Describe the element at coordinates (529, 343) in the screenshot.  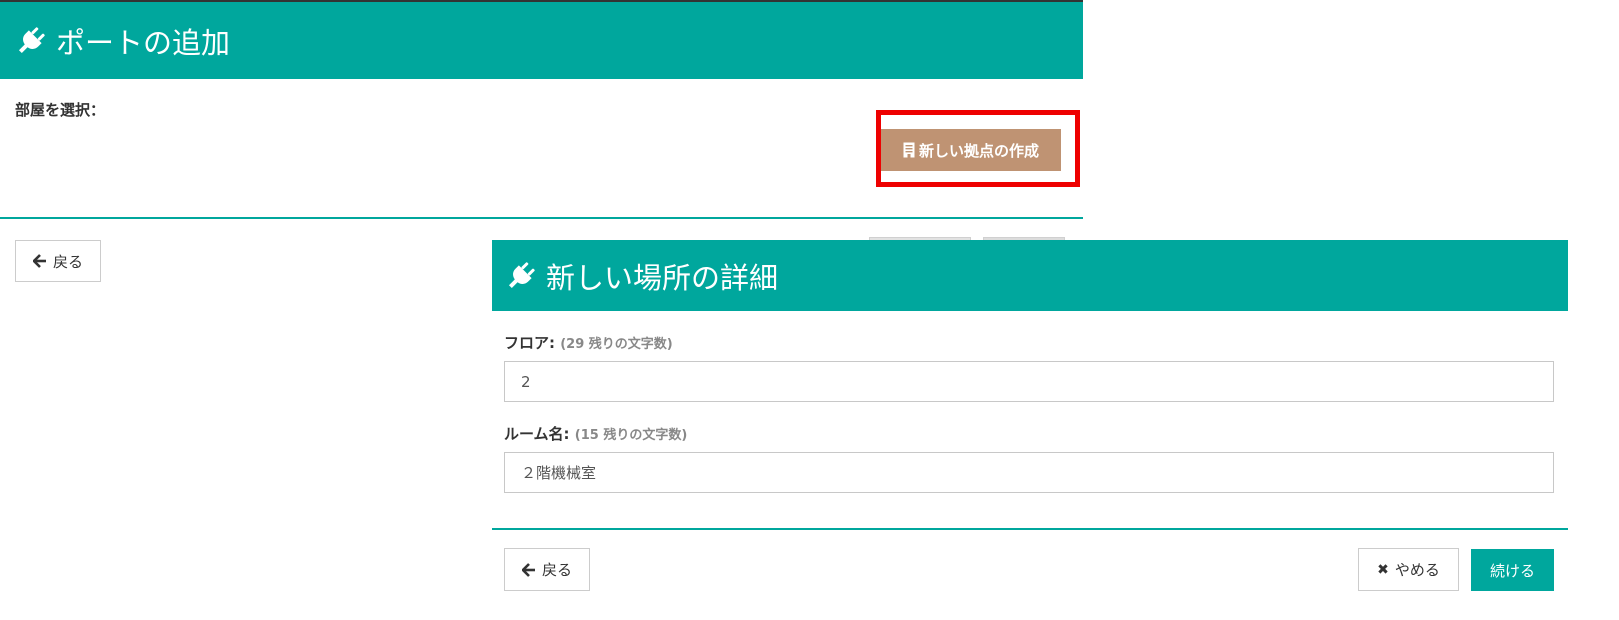
I see `floor-label-text: フロア:` at that location.